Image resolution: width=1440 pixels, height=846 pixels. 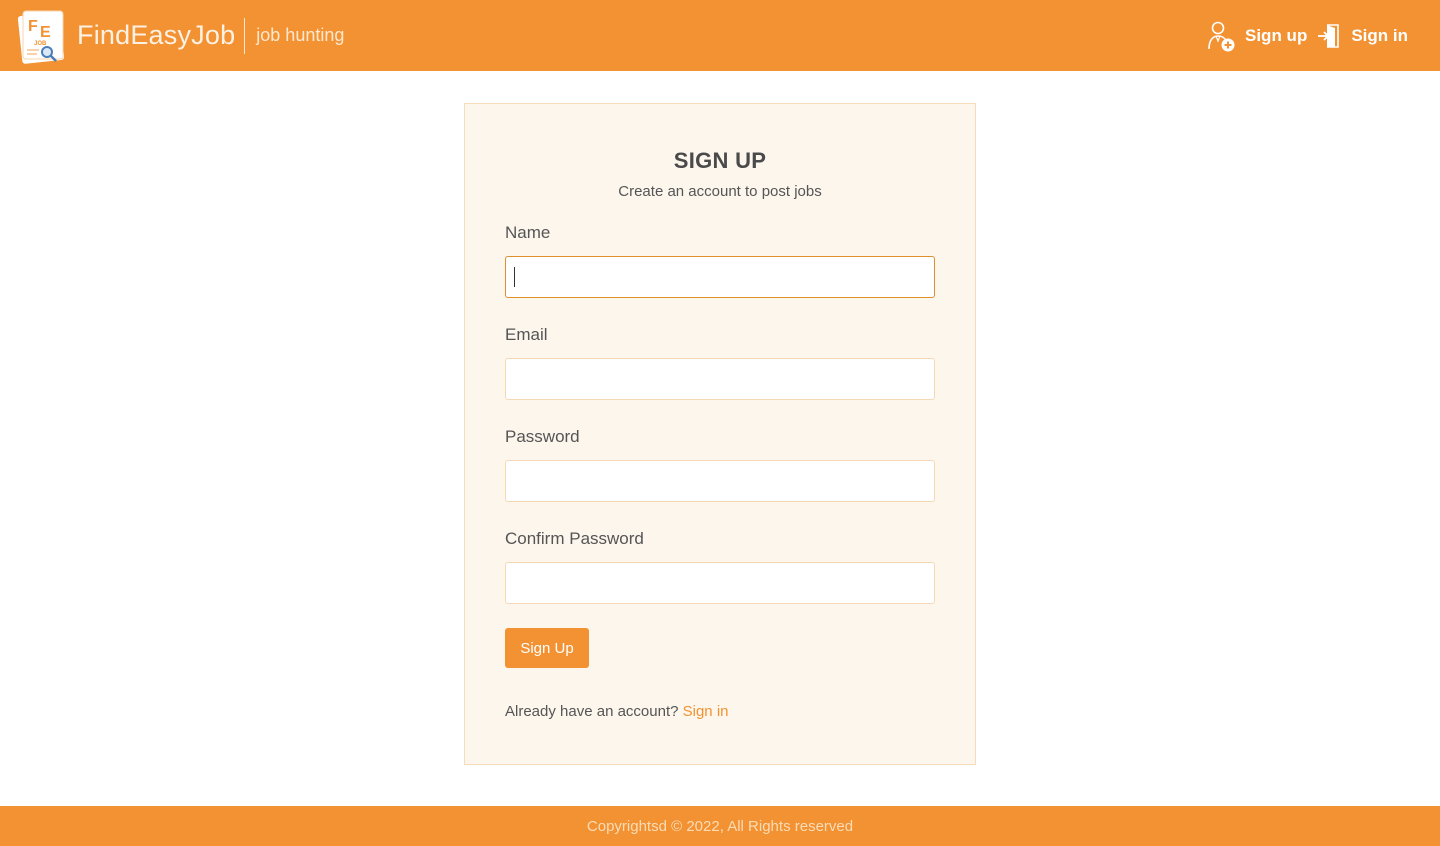 I want to click on logo-icon: F E JOB, so click(x=42, y=36).